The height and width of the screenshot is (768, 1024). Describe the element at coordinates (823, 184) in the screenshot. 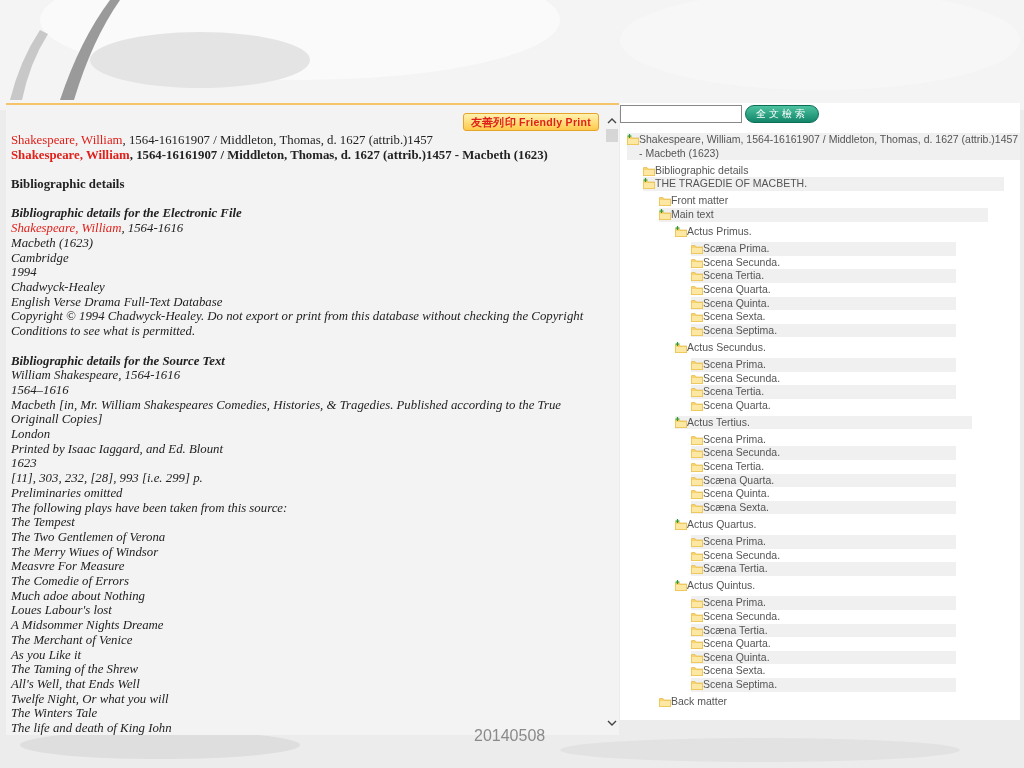

I see `tree-item: THE TRAGEDIE OF MACBETH.` at that location.